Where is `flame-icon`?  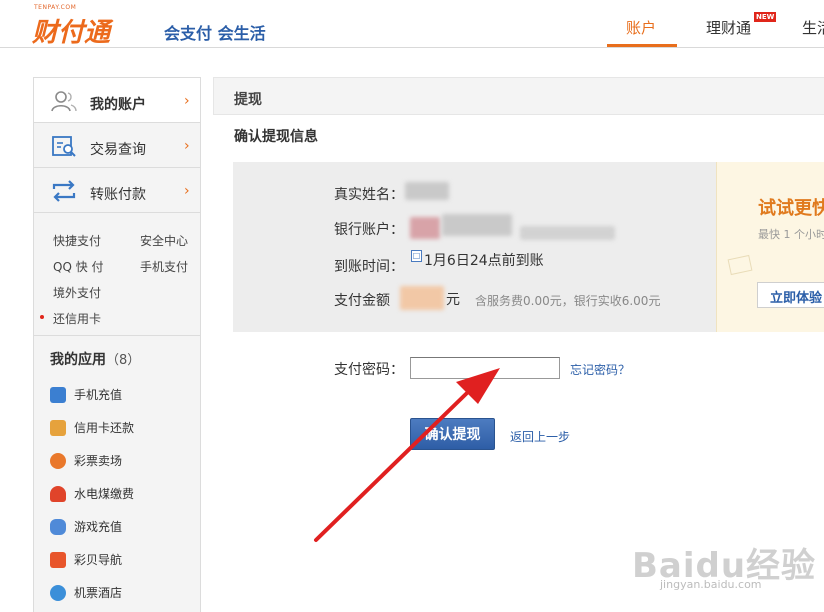 flame-icon is located at coordinates (58, 493).